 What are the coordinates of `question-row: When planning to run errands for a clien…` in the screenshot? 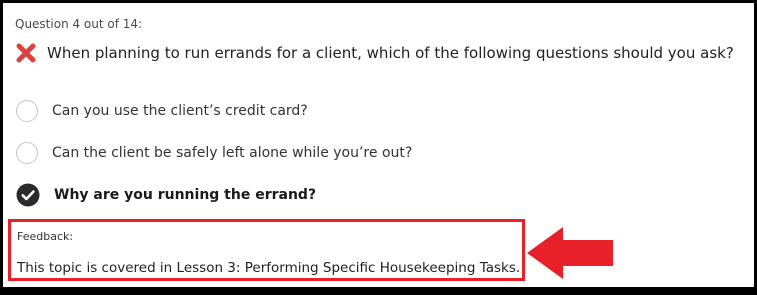 It's located at (374, 53).